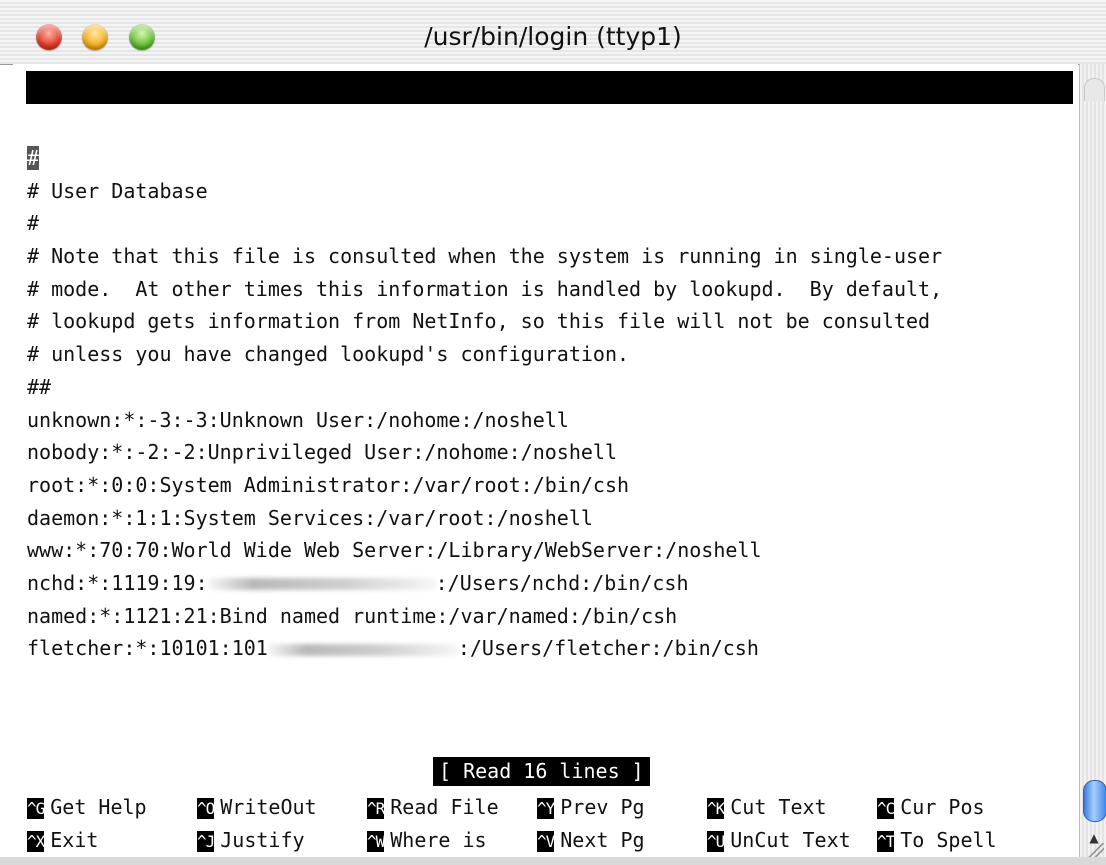 This screenshot has height=865, width=1106. I want to click on shortcut-to-spell: ^T To Spell, so click(937, 841).